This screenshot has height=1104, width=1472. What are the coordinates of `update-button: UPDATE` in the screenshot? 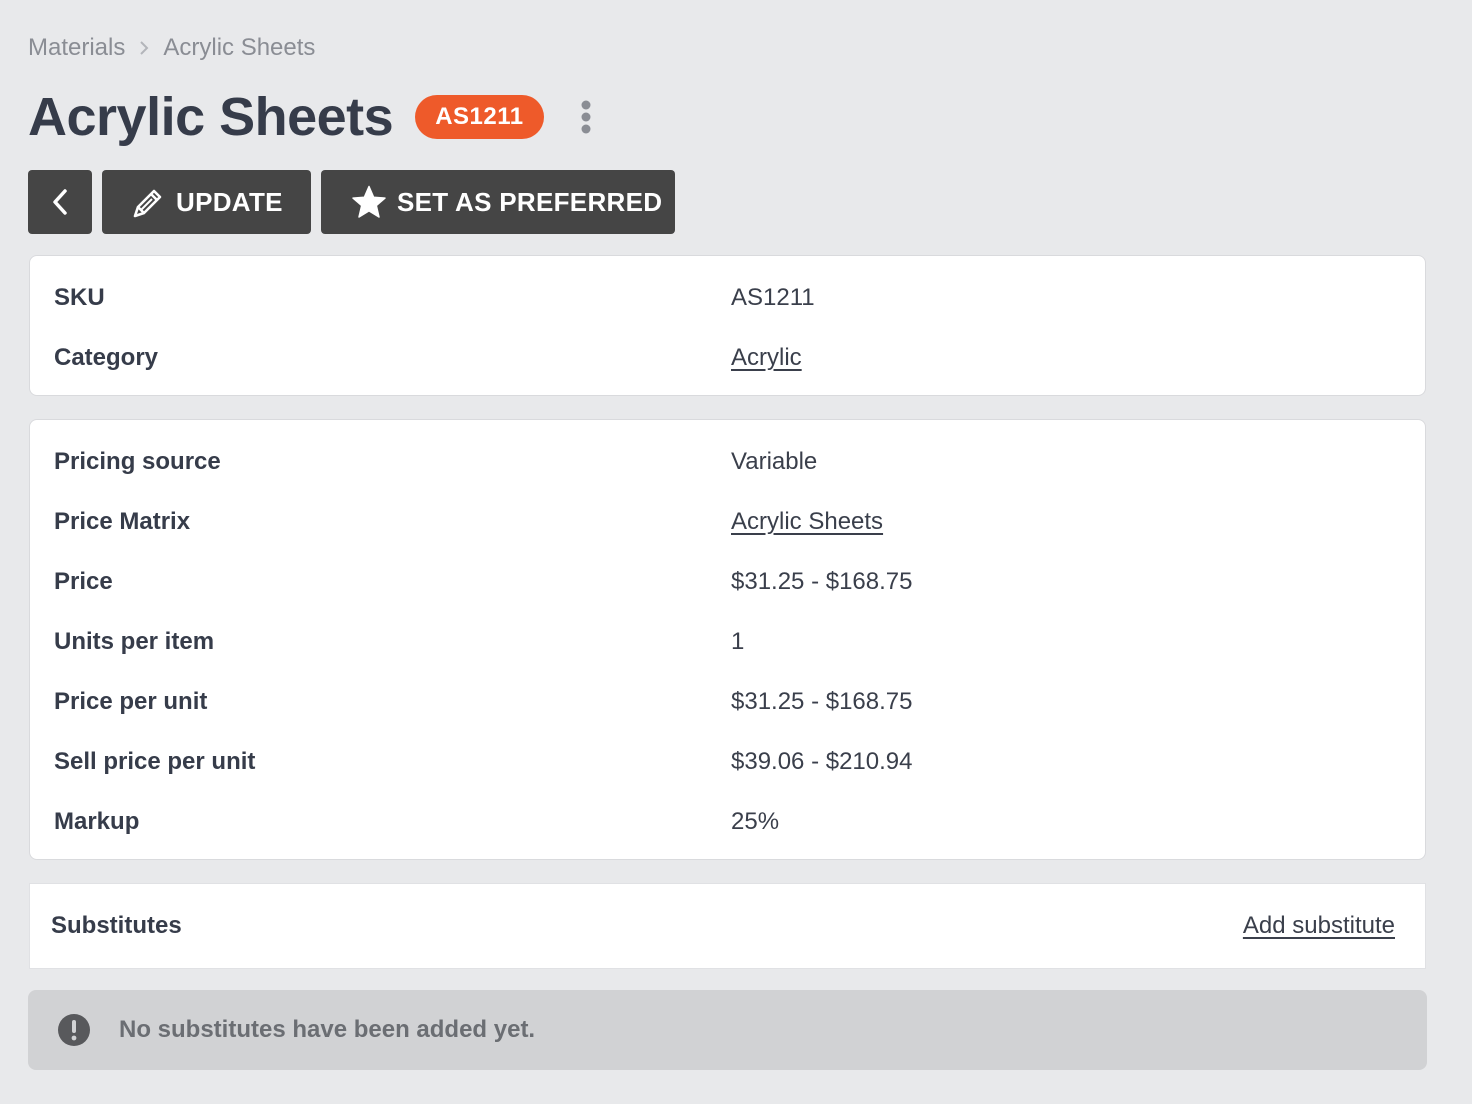 It's located at (206, 202).